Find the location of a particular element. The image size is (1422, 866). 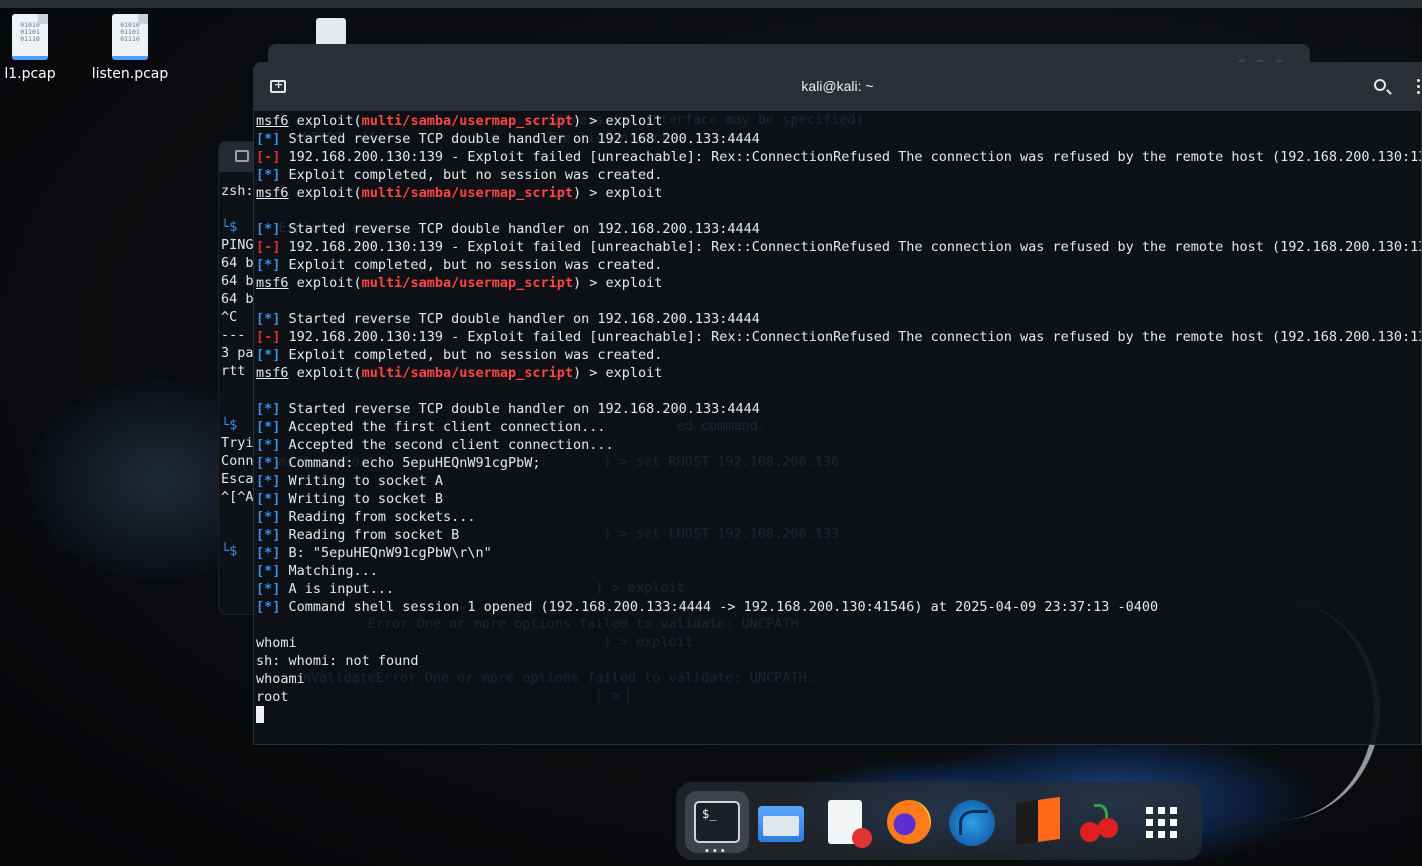

output-line: [*] Writing to socket A is located at coordinates (838, 481).